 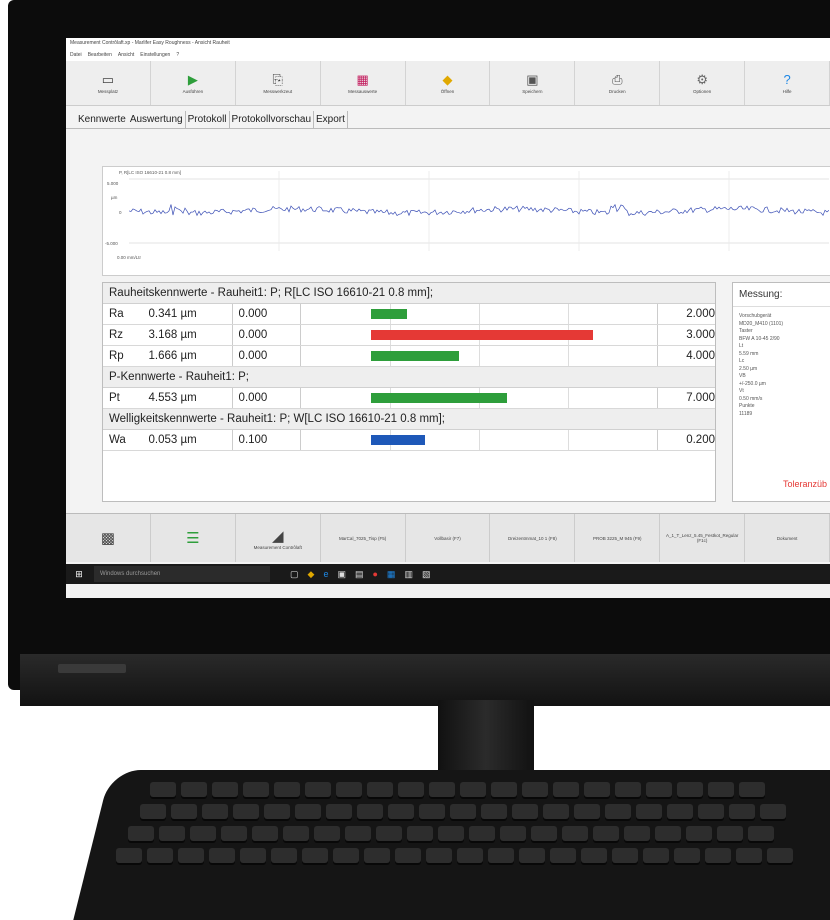 What do you see at coordinates (177, 56) in the screenshot?
I see `menu-item: ?` at bounding box center [177, 56].